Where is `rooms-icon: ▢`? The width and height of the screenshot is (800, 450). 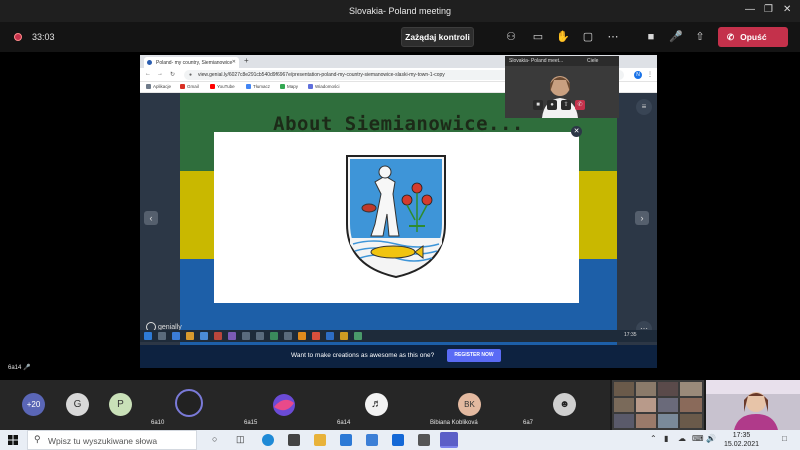
rooms-icon: ▢ is located at coordinates (588, 37).